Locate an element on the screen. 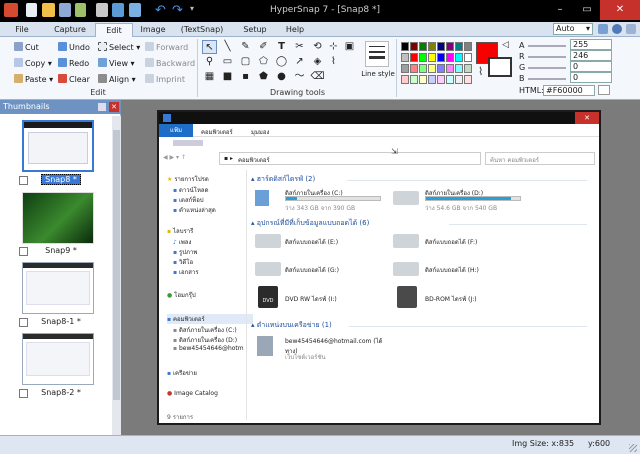  rounded-rect-tool-icon: ▢ is located at coordinates (245, 62).